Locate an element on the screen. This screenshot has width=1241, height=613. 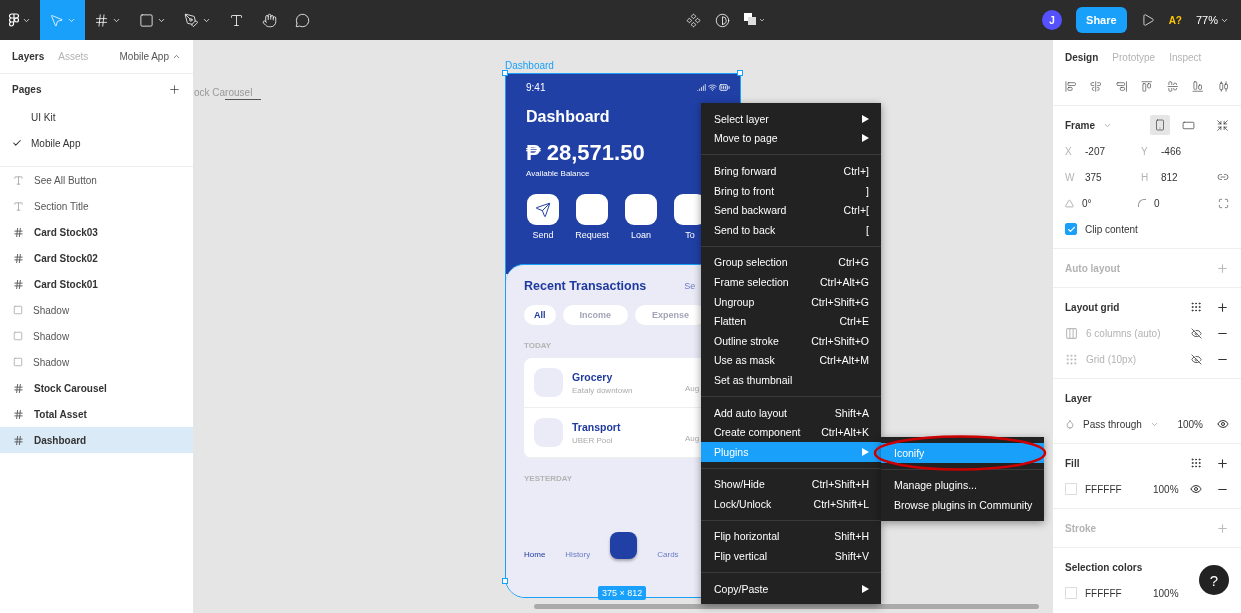
number-field: 812 is located at coordinates (1185, 177).